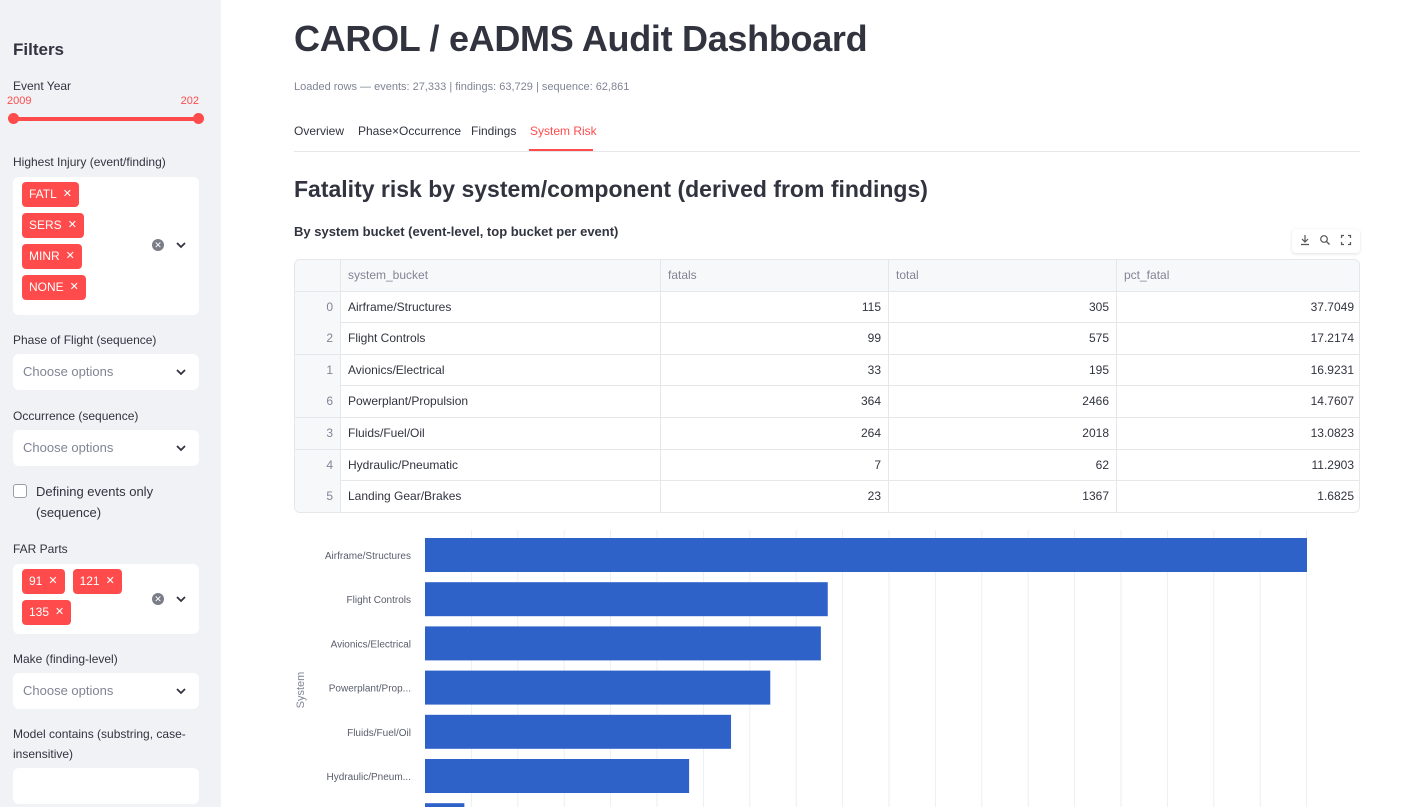 The image size is (1421, 807). I want to click on column-header-system-bucket: system_bucket, so click(501, 275).